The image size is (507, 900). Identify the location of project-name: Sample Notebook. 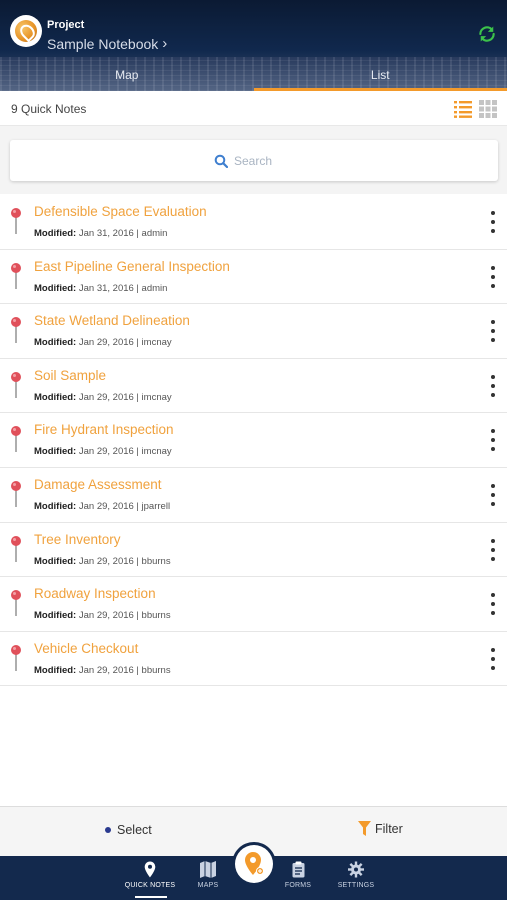
(103, 43).